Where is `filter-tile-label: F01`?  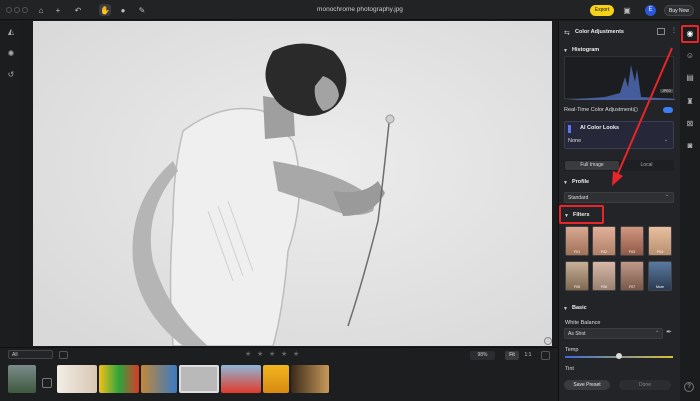 filter-tile-label: F01 is located at coordinates (577, 252).